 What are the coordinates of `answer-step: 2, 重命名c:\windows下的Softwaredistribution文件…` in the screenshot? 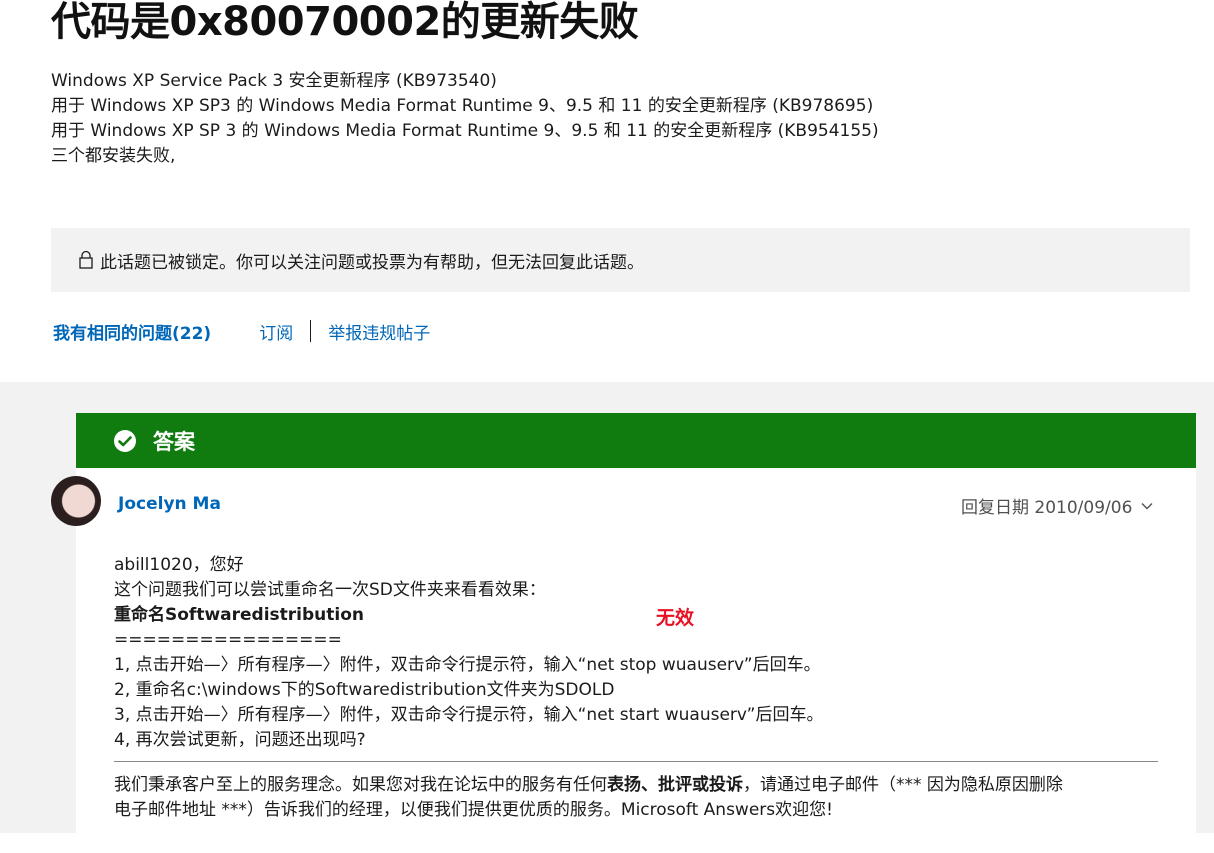 It's located at (364, 690).